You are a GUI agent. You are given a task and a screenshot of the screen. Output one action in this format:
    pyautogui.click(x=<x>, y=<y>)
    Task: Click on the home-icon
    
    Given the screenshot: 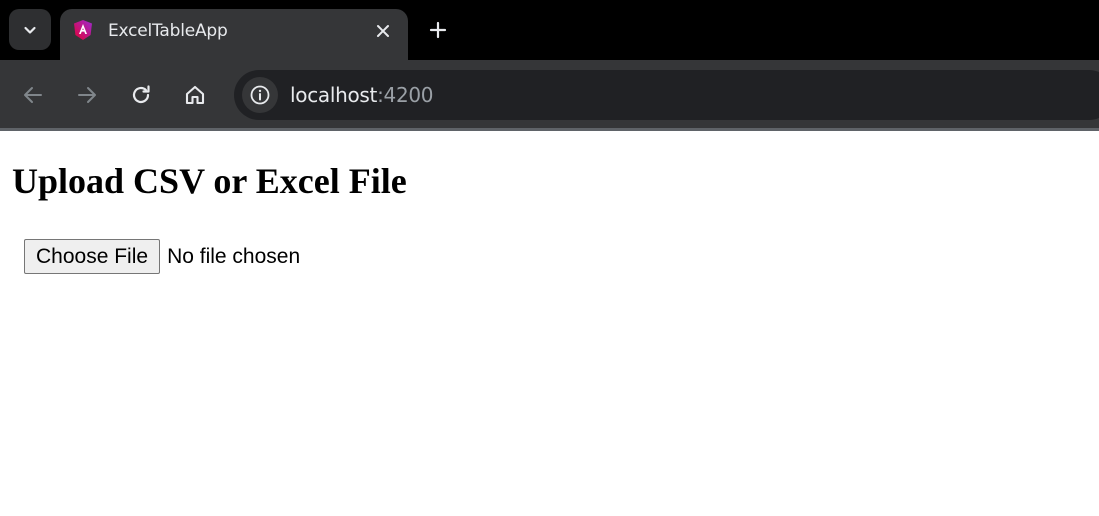 What is the action you would take?
    pyautogui.click(x=195, y=95)
    